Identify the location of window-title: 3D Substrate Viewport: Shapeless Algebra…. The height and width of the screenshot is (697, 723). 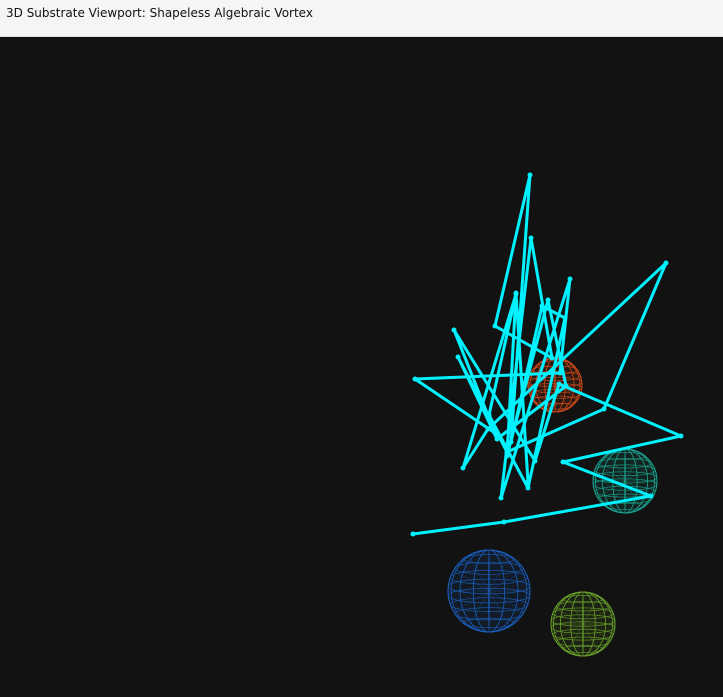
(159, 13).